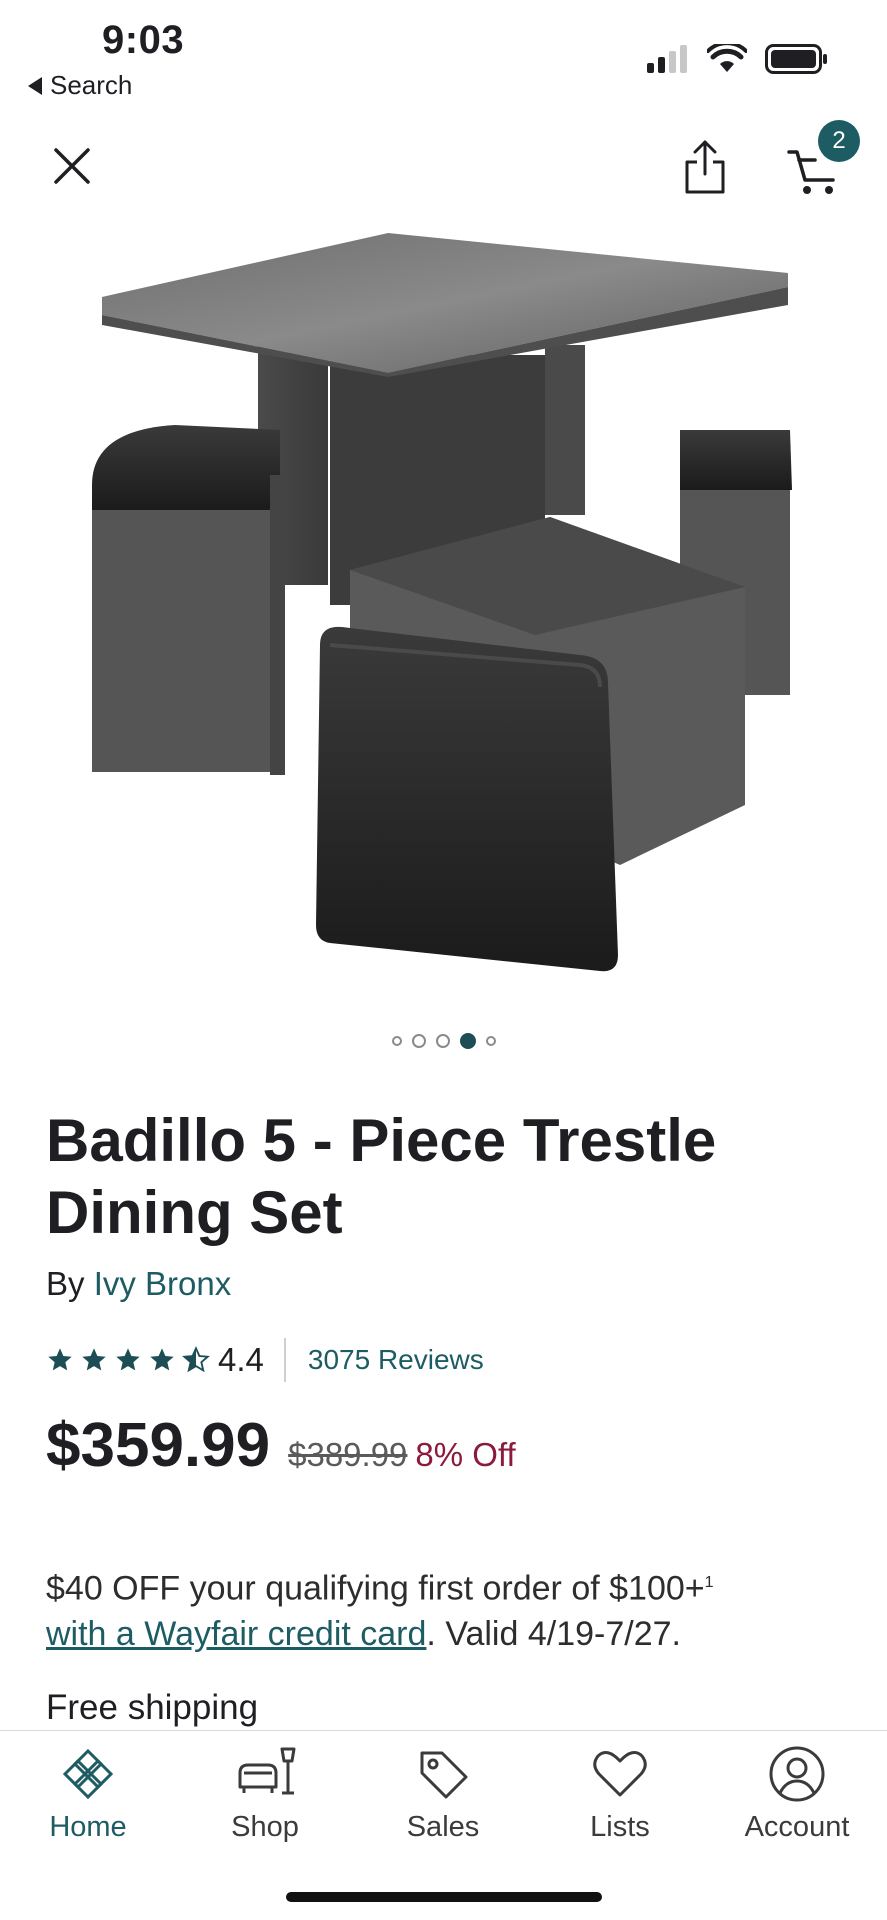 Image resolution: width=887 pixels, height=1920 pixels. I want to click on carousel-dots, so click(443, 1041).